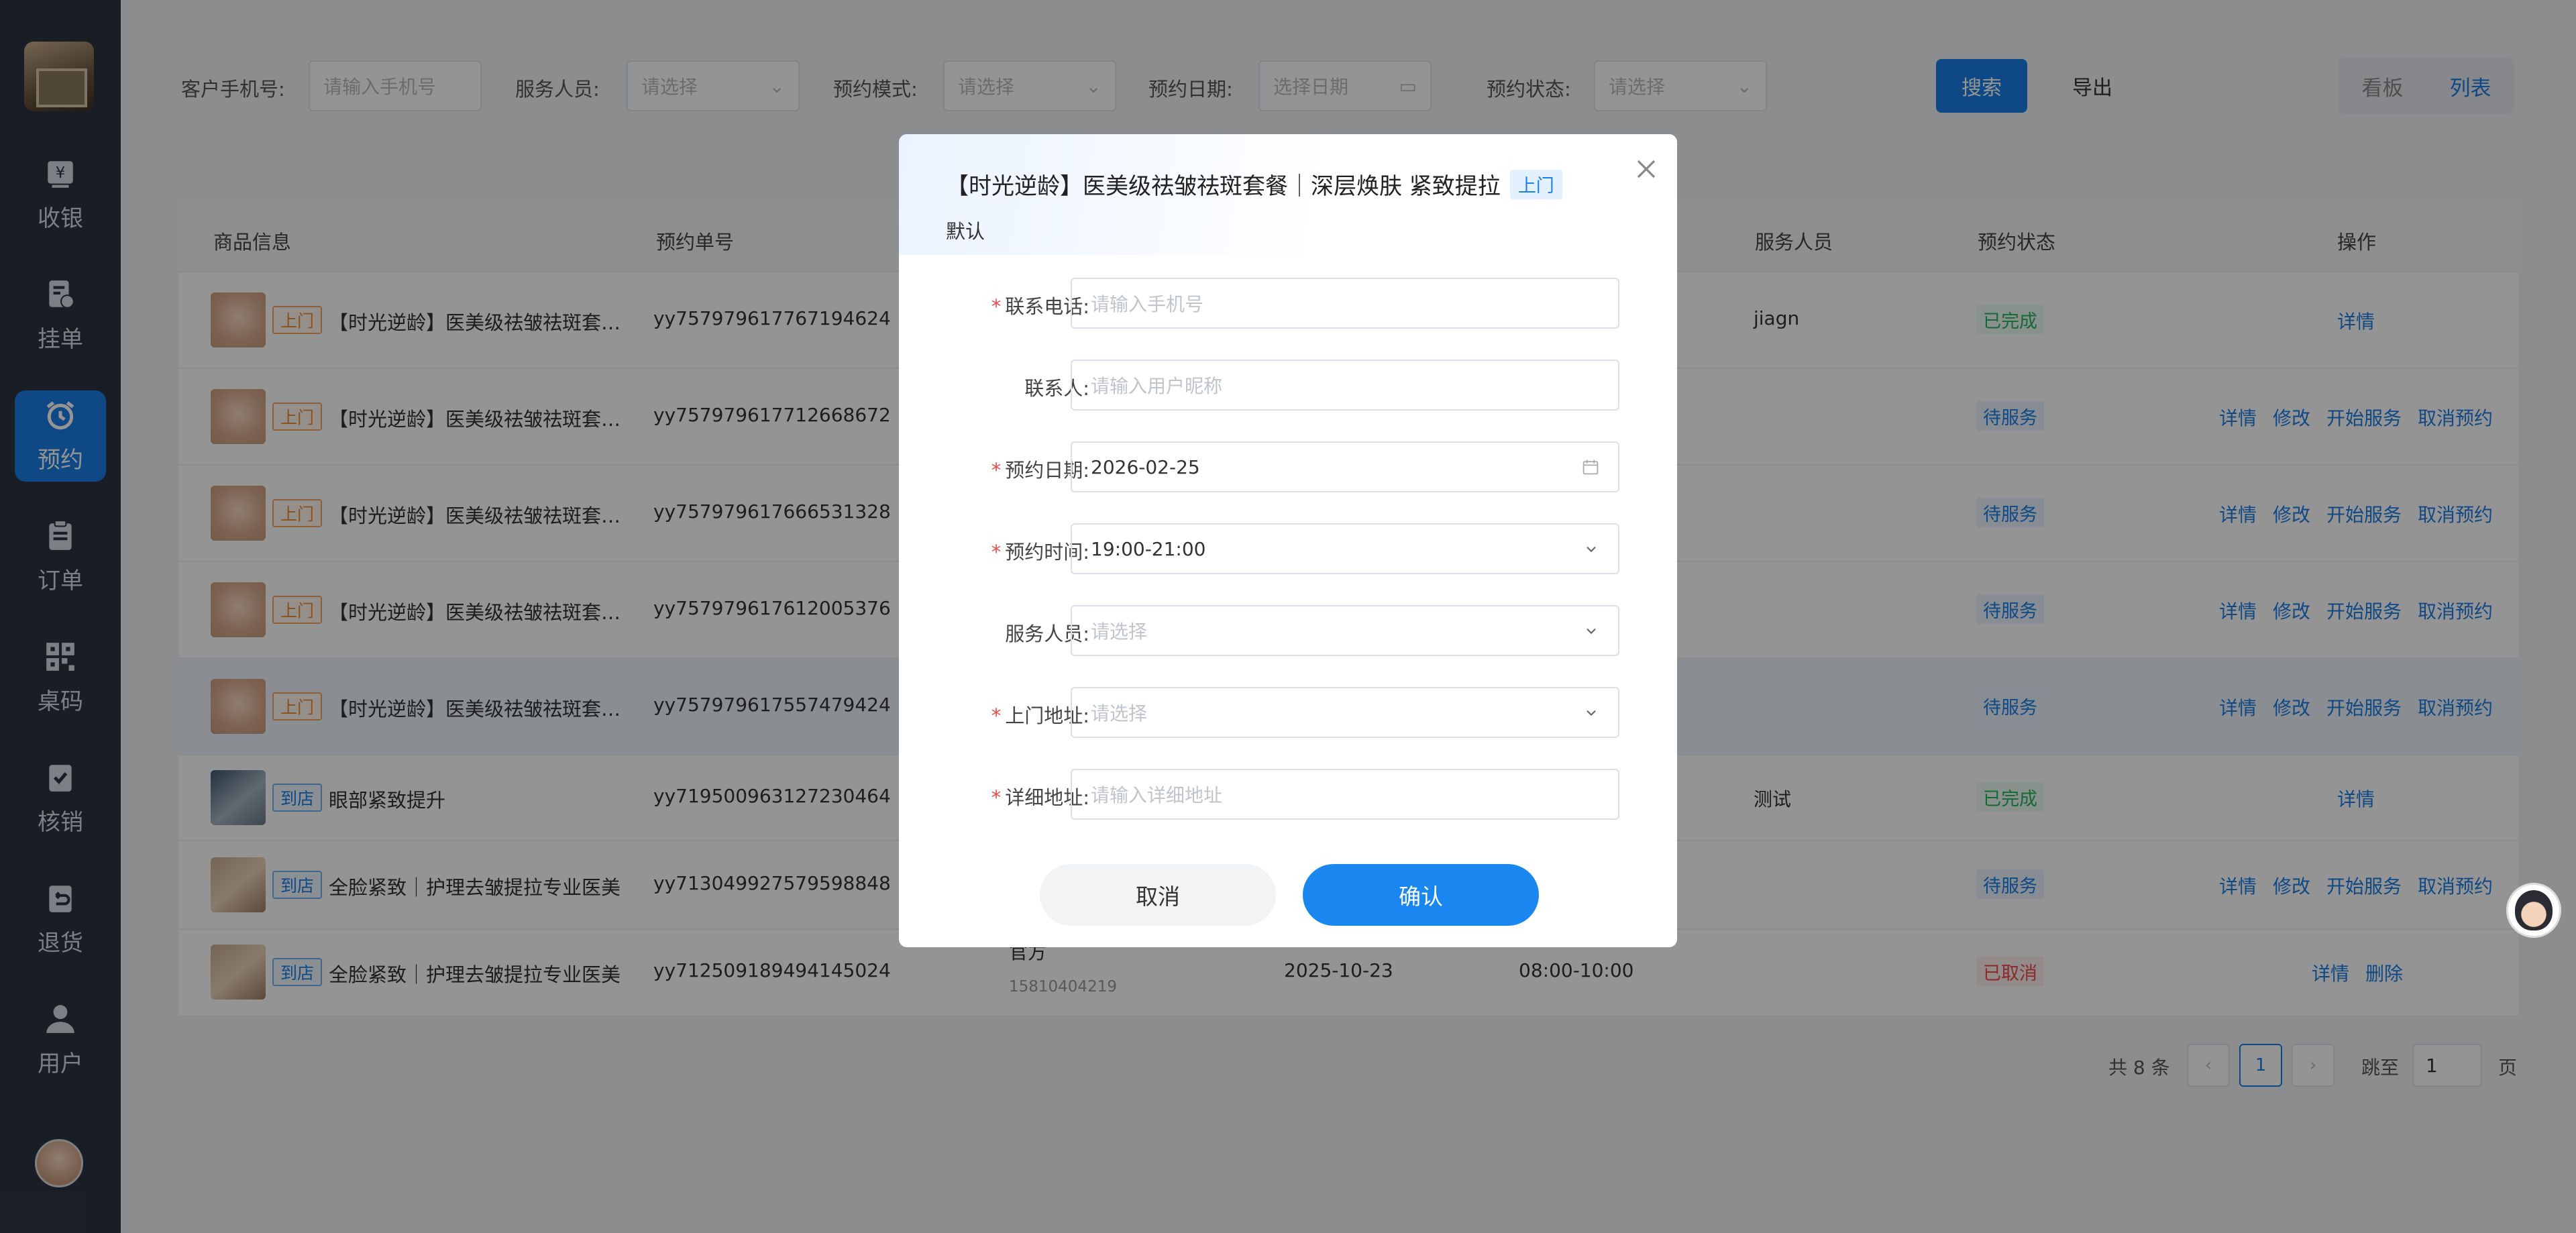  What do you see at coordinates (965, 232) in the screenshot?
I see `modal-subtitle: 默认` at bounding box center [965, 232].